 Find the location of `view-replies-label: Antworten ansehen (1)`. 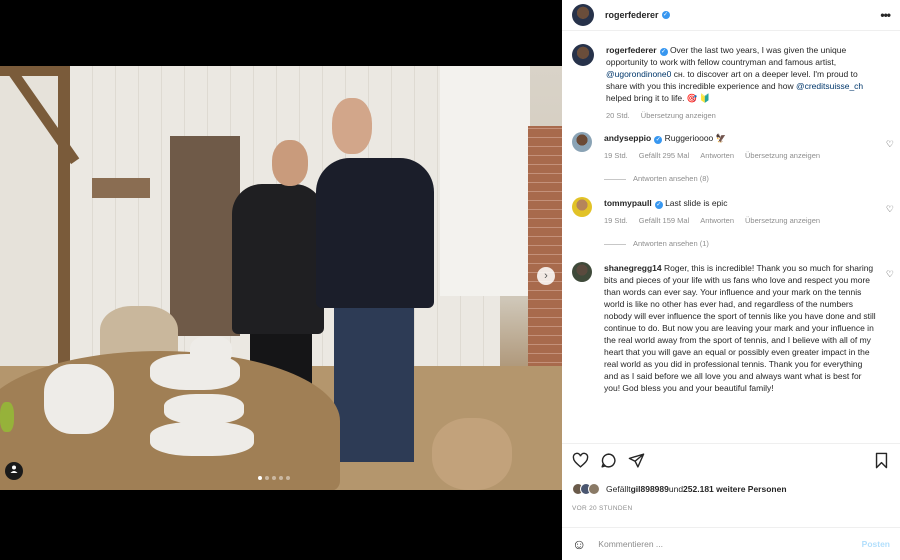

view-replies-label: Antworten ansehen (1) is located at coordinates (671, 244).